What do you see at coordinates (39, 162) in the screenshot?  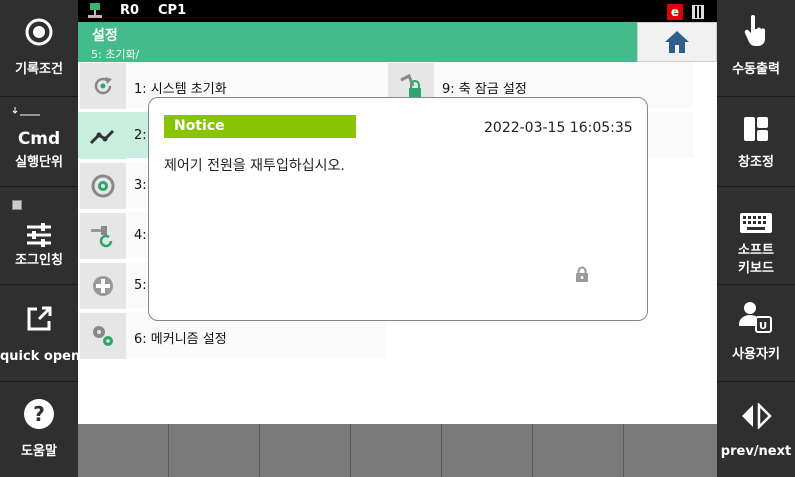 I see `button-label: 실행단위` at bounding box center [39, 162].